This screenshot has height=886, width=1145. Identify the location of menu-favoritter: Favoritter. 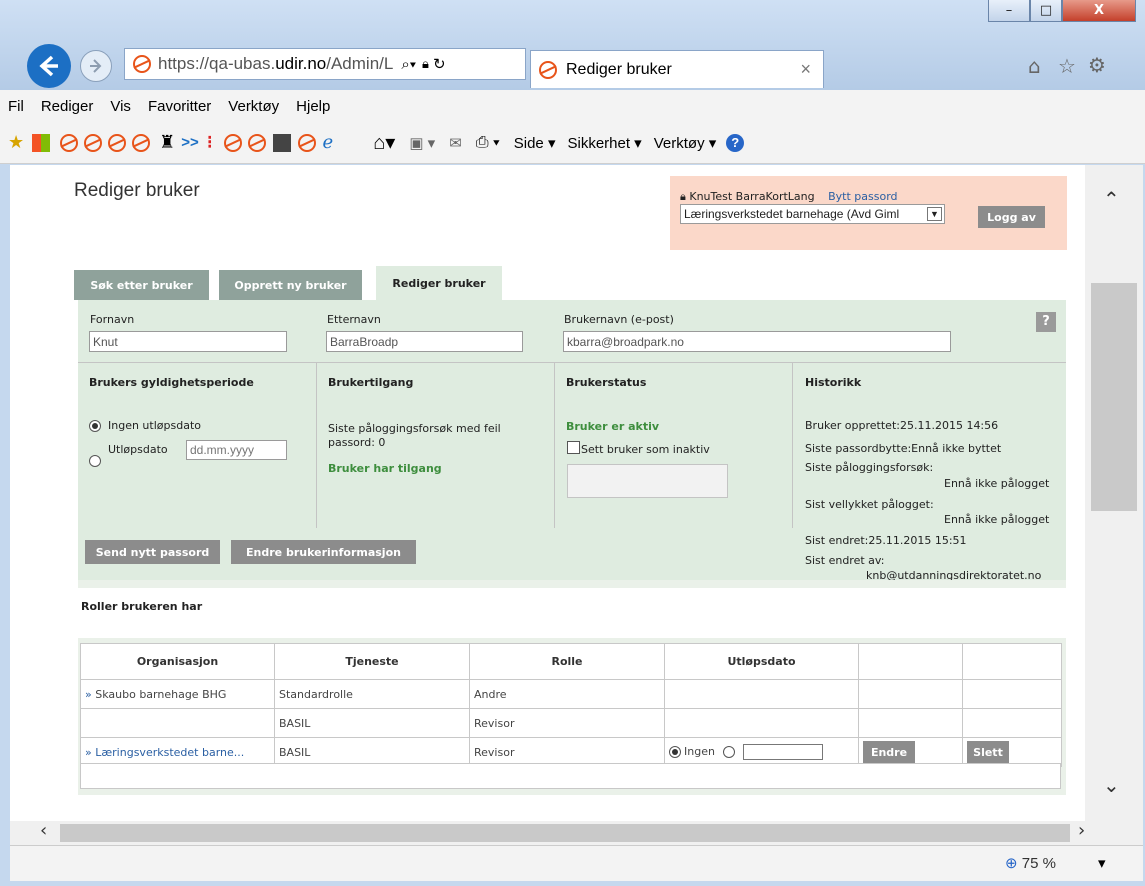
(179, 106).